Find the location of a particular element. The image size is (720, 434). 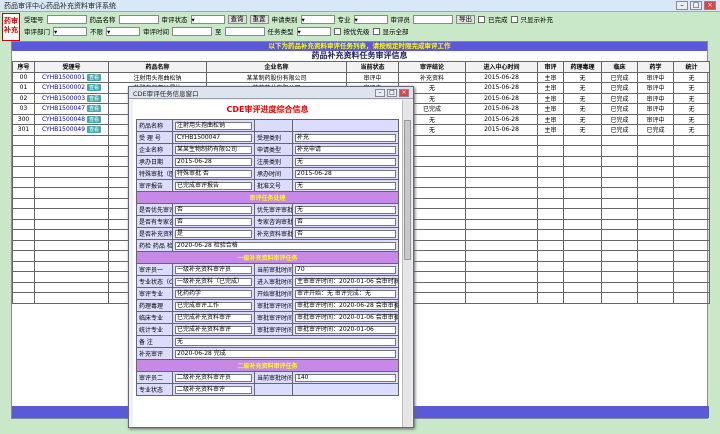

cell-id: CYHB1500003 查看 is located at coordinates (71, 98).